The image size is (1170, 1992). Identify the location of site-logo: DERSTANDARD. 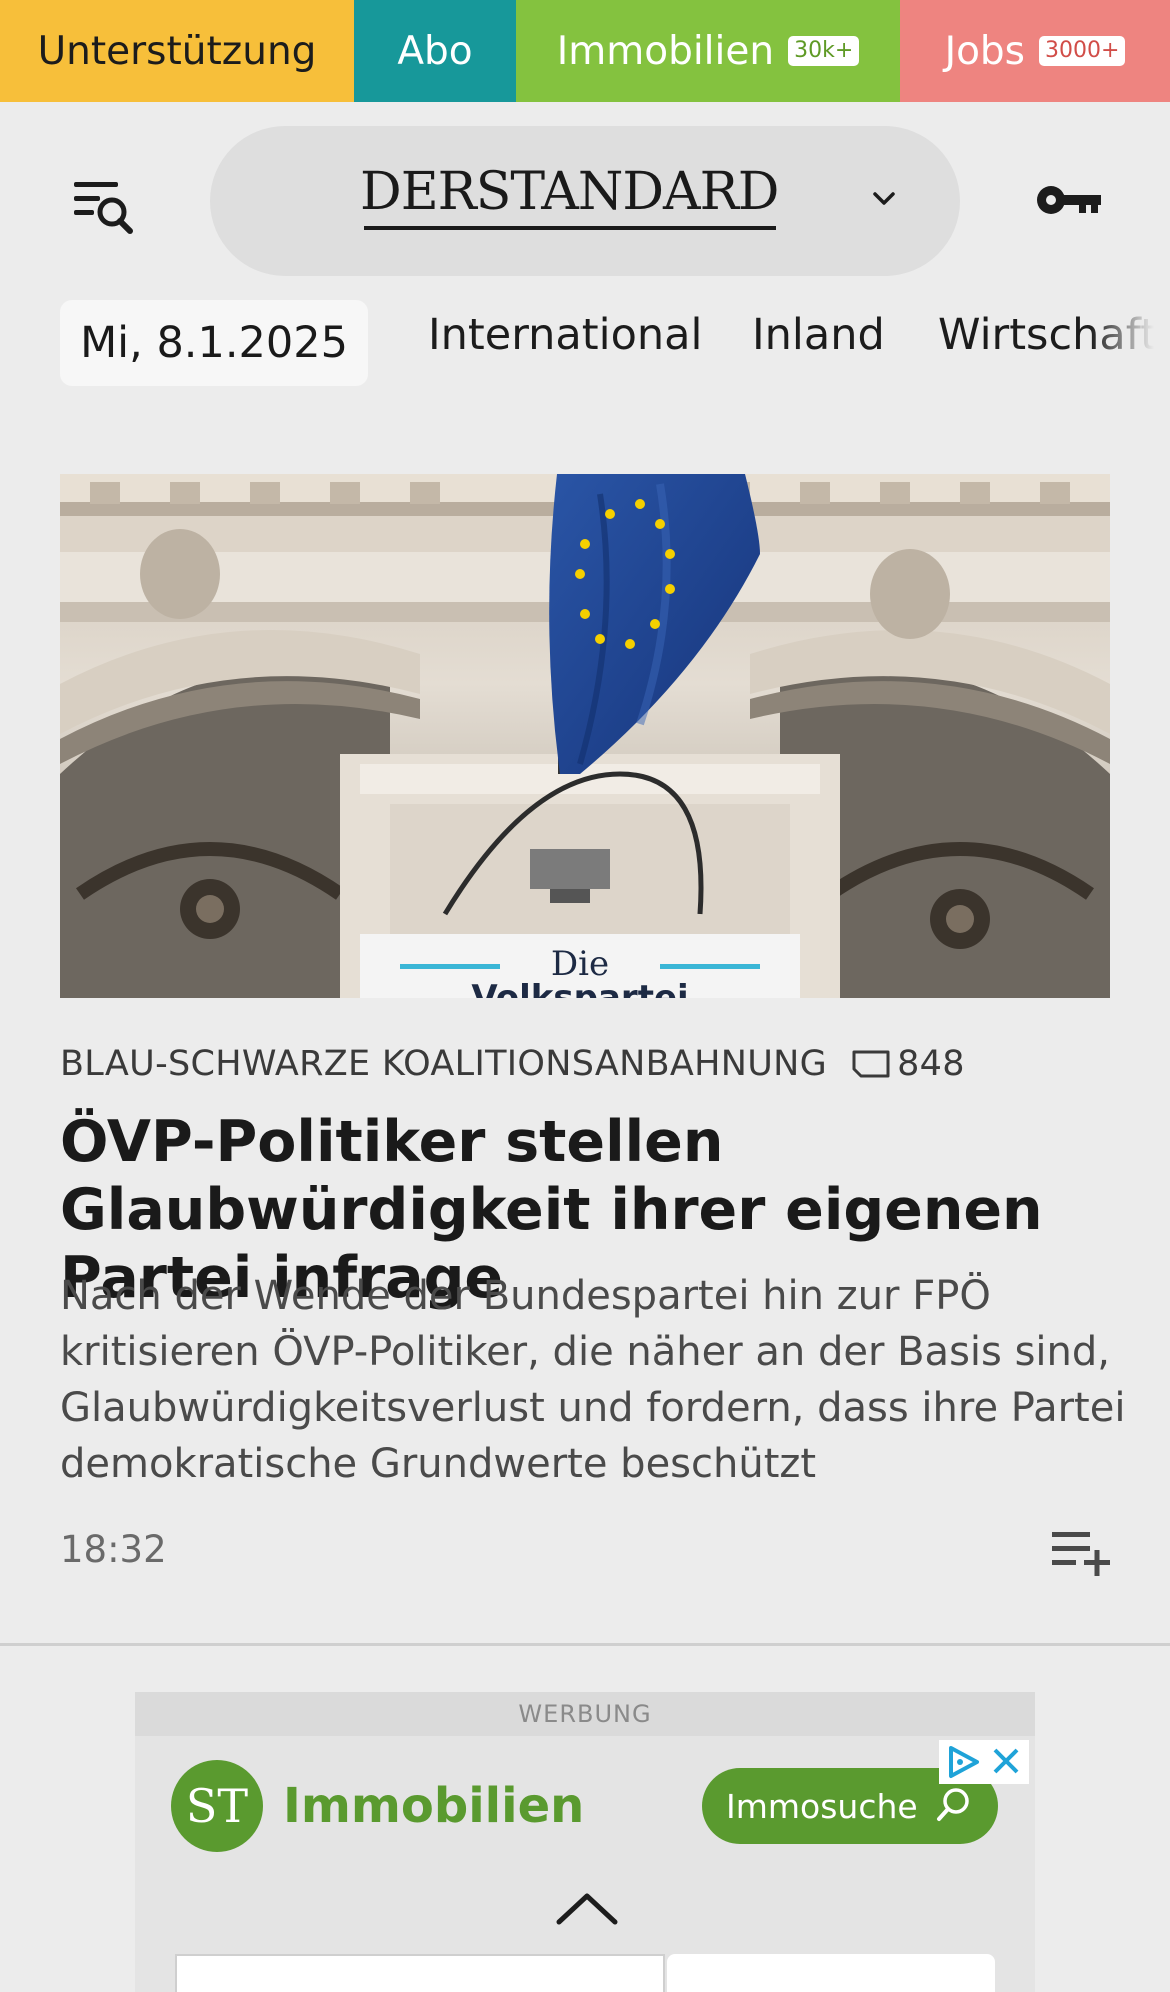
(569, 192).